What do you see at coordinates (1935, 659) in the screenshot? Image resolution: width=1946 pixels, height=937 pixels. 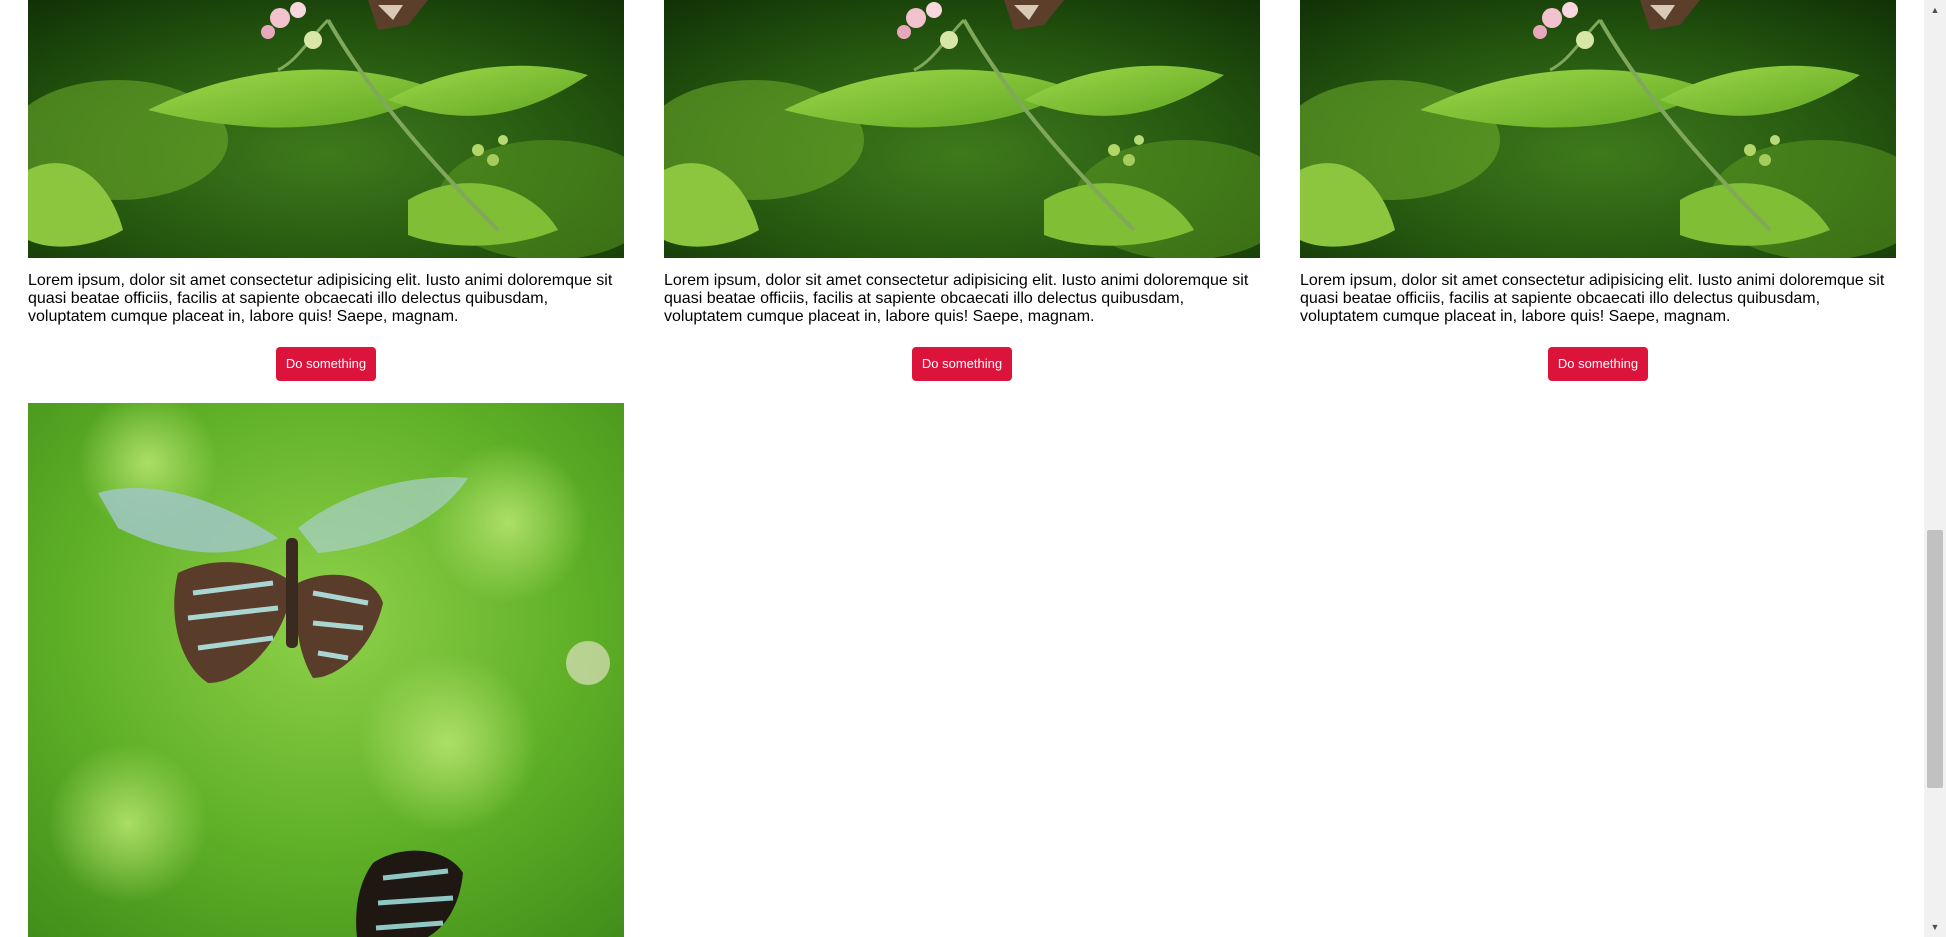 I see `scrollbar-thumb` at bounding box center [1935, 659].